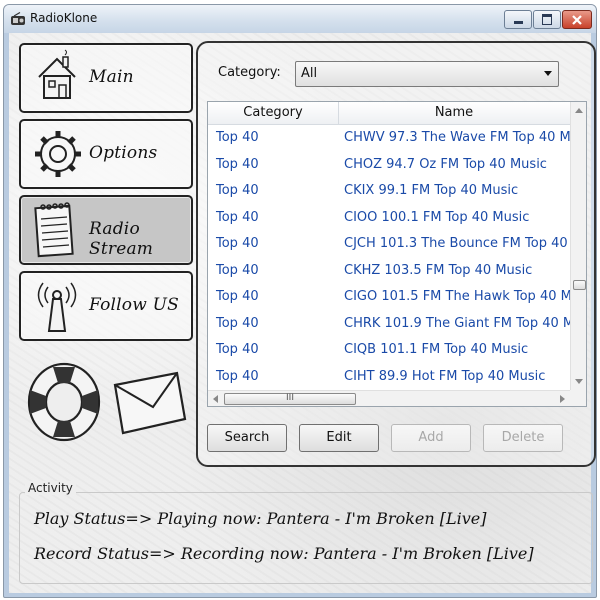 This screenshot has height=600, width=600. Describe the element at coordinates (273, 113) in the screenshot. I see `column-header-category: Category` at that location.